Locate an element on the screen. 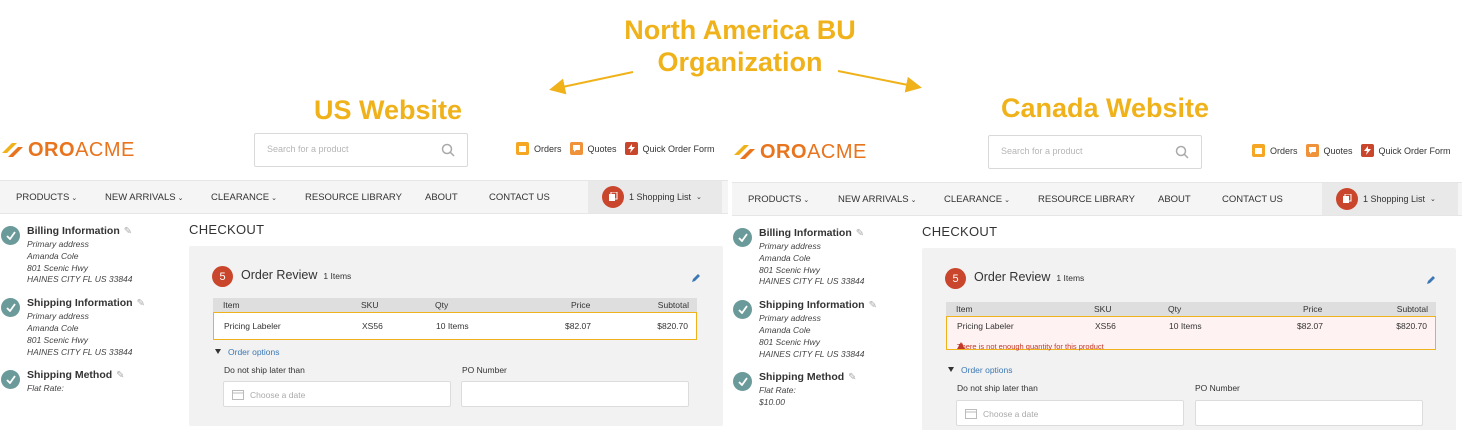  logo-mark-icon is located at coordinates (744, 152).